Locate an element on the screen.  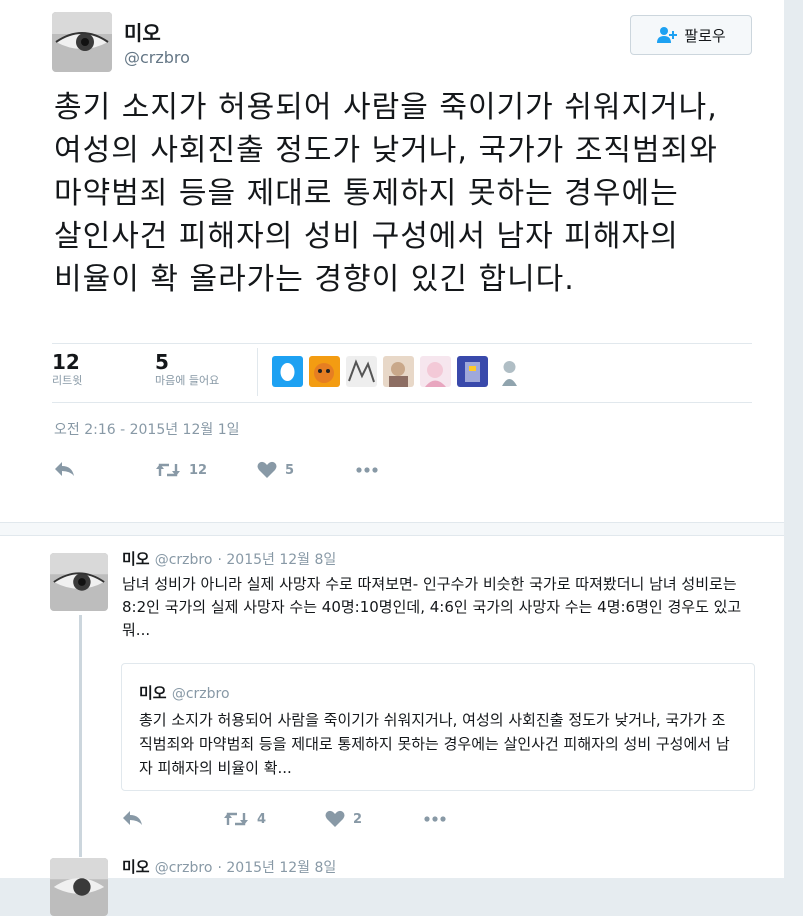
section-divider is located at coordinates (392, 529).